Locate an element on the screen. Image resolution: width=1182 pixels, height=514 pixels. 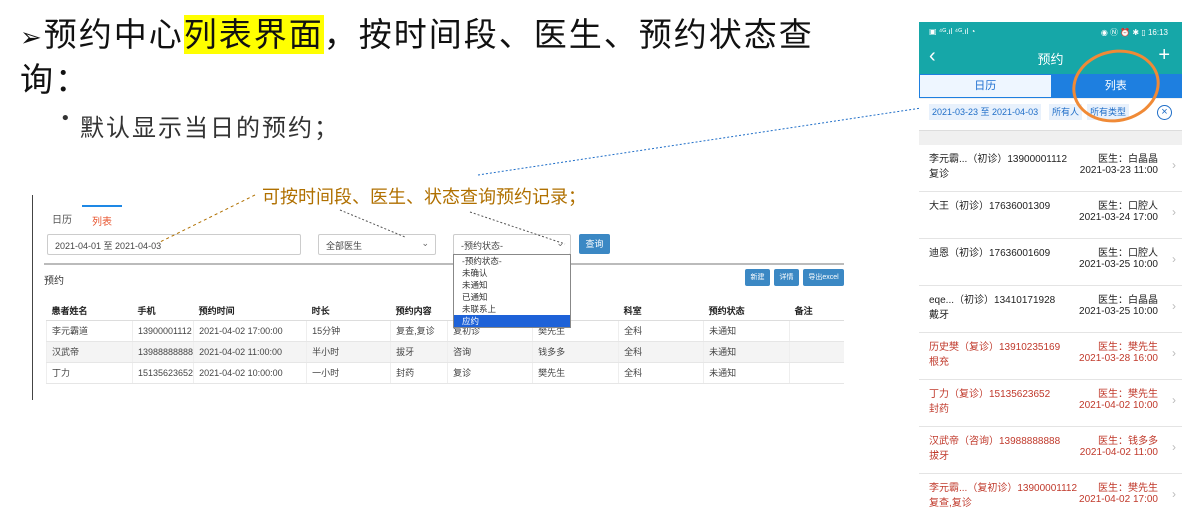
cell: 2021-04-02 11:00:00 is located at coordinates (250, 352).